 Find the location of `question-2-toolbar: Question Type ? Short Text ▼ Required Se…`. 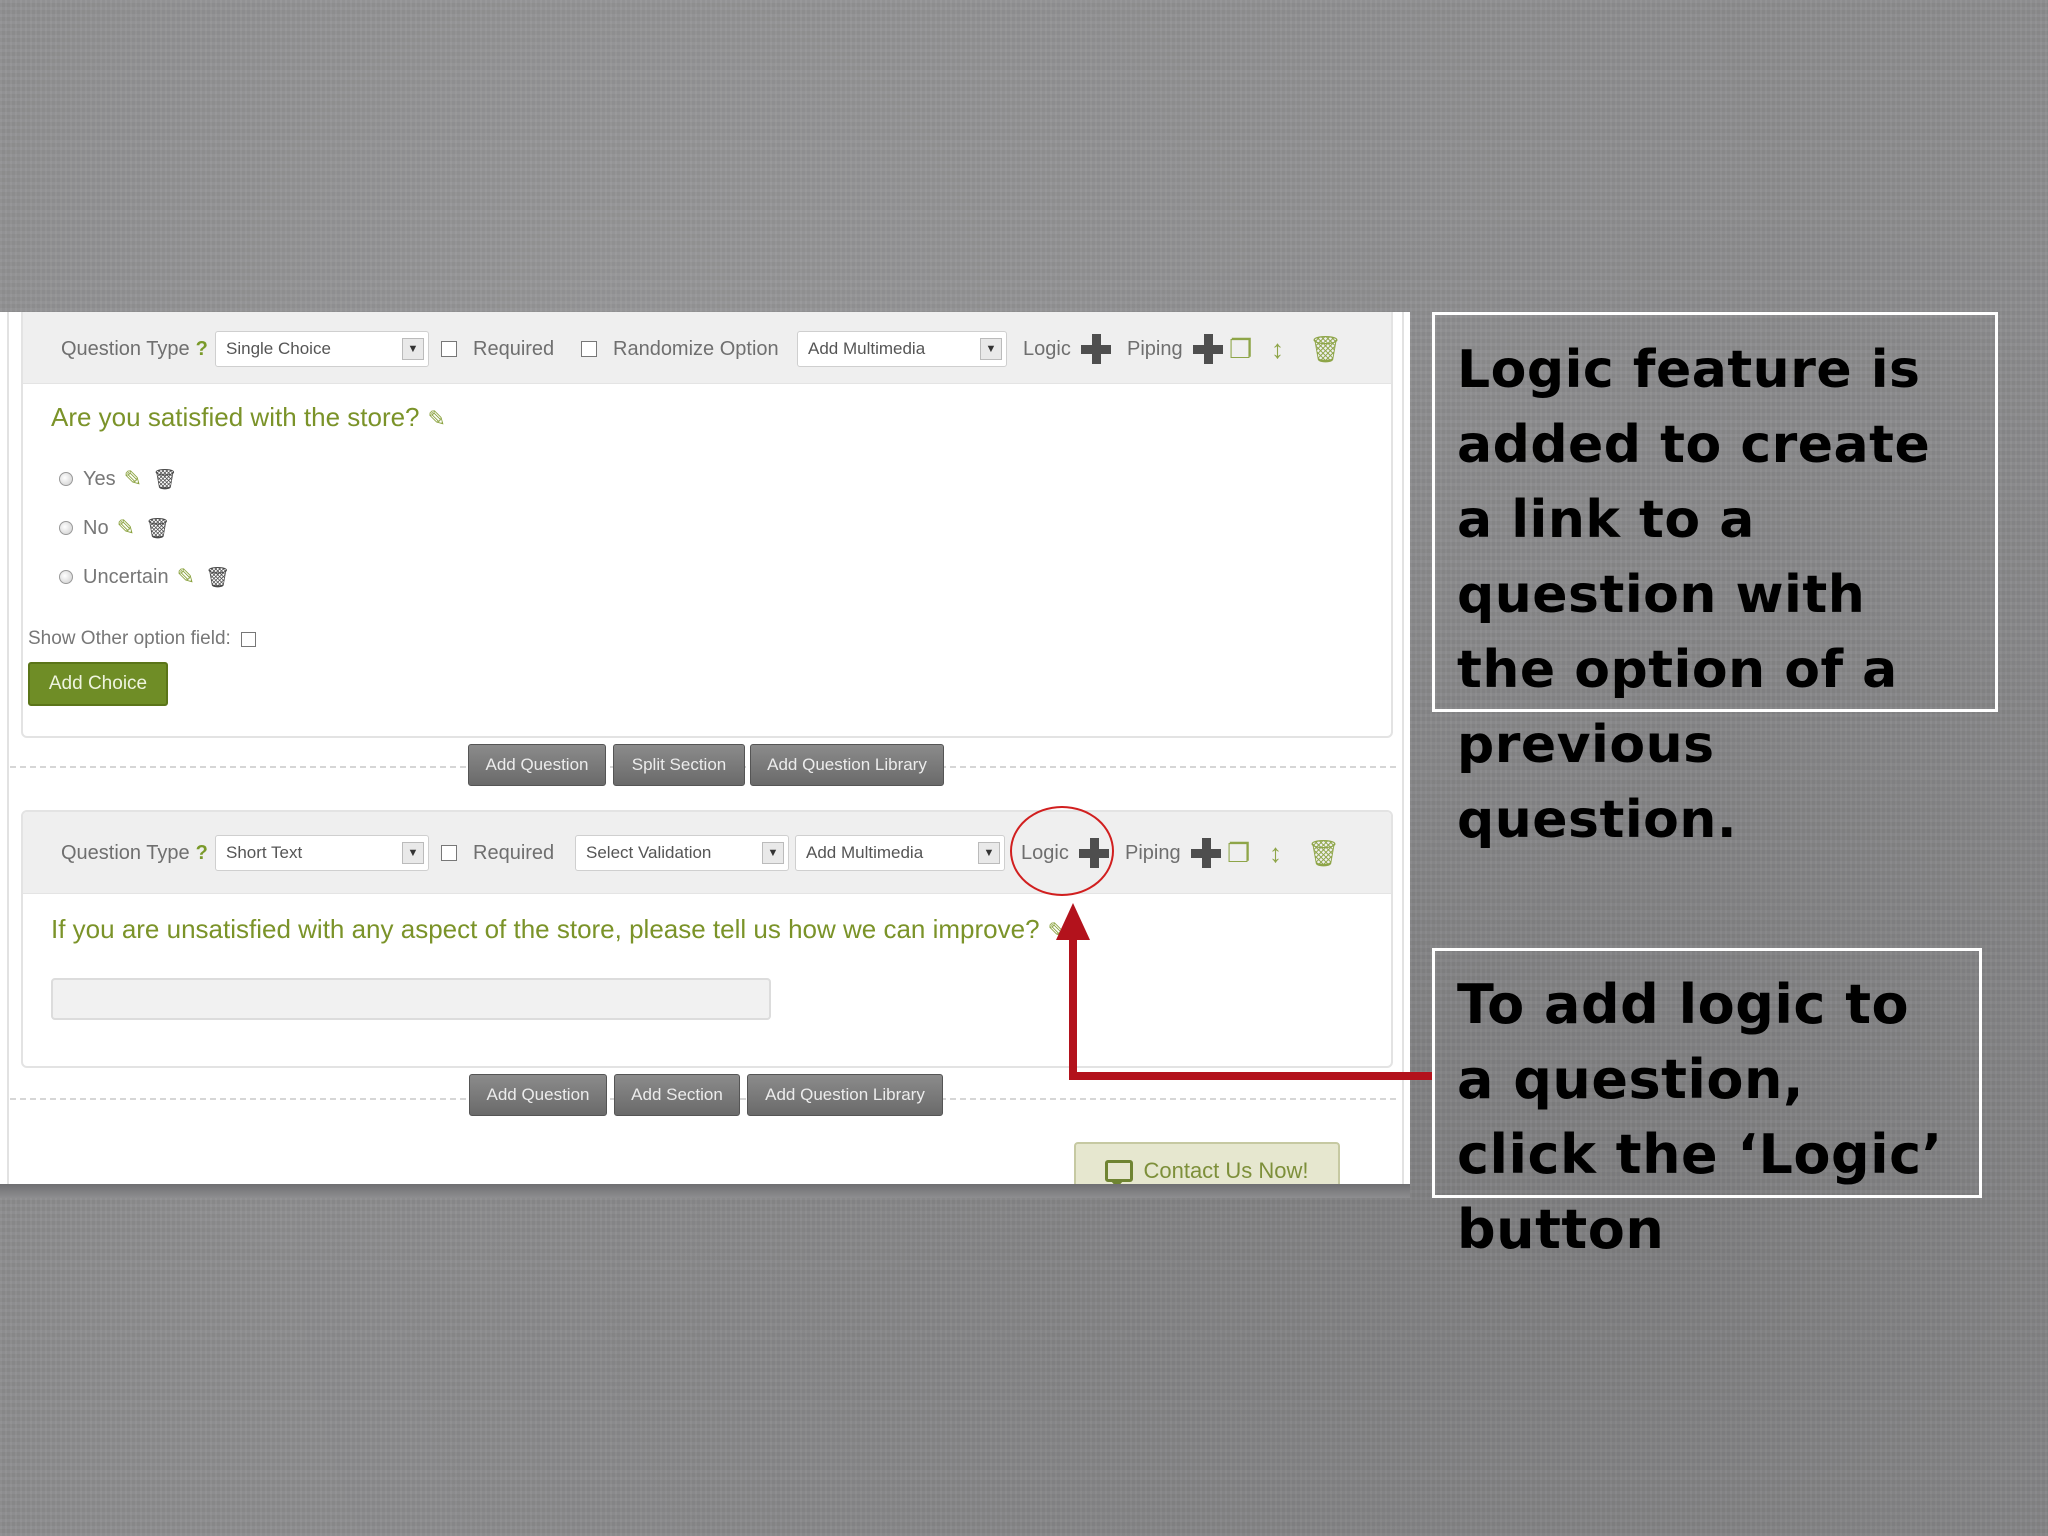

question-2-toolbar: Question Type ? Short Text ▼ Required Se… is located at coordinates (707, 853).